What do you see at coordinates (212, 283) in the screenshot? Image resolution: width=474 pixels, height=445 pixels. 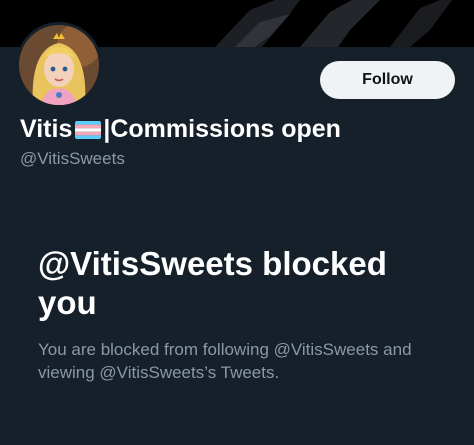 I see `blocked-title: @VitisSweets blocked you` at bounding box center [212, 283].